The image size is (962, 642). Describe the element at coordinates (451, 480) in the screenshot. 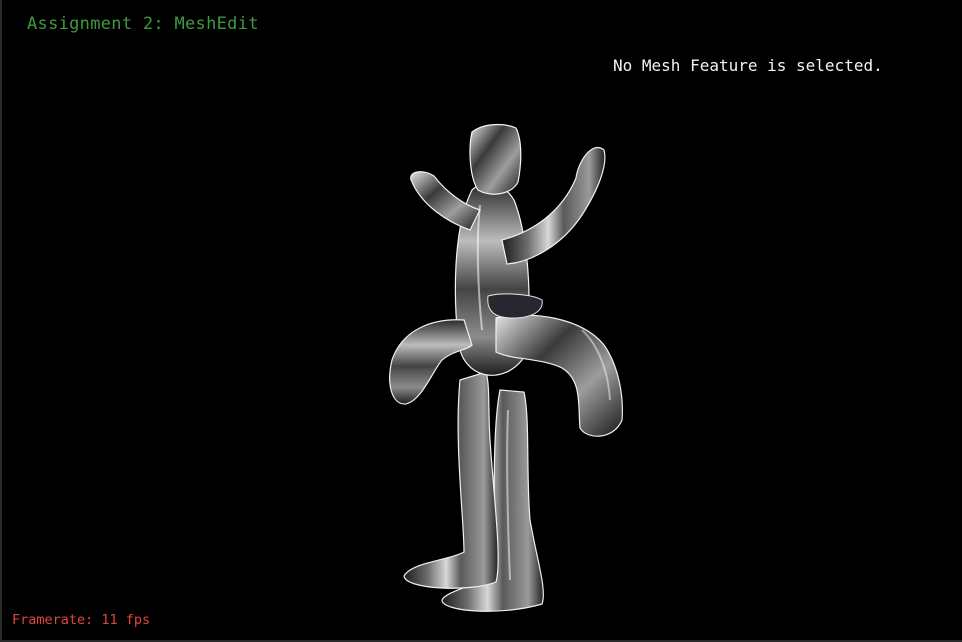

I see `mesh-front-leg` at that location.